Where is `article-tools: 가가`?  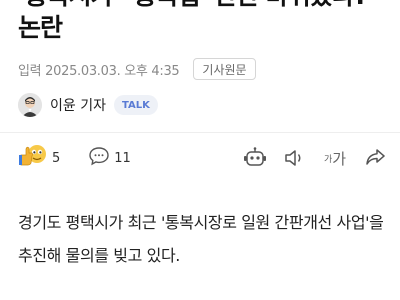
article-tools: 가가 is located at coordinates (315, 158).